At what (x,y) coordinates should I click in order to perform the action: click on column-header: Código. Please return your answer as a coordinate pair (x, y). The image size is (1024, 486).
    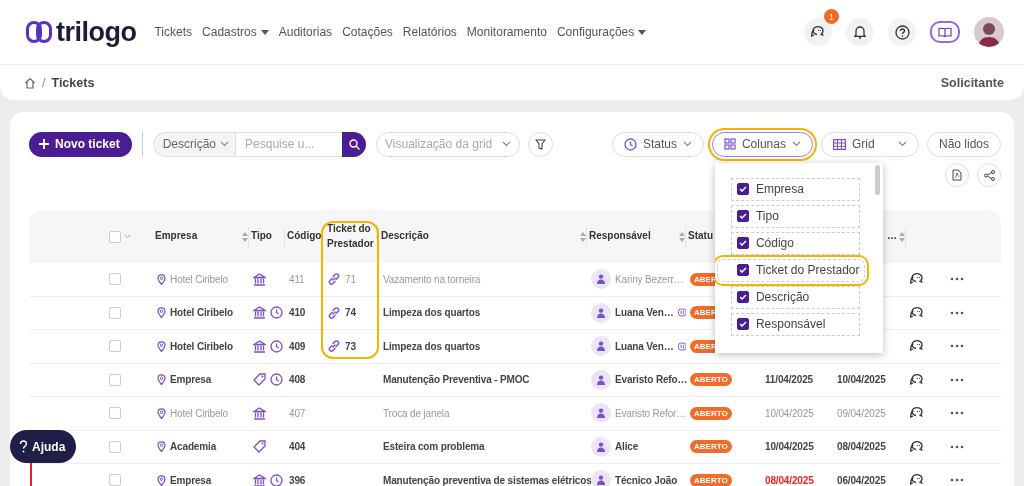
    Looking at the image, I should click on (304, 236).